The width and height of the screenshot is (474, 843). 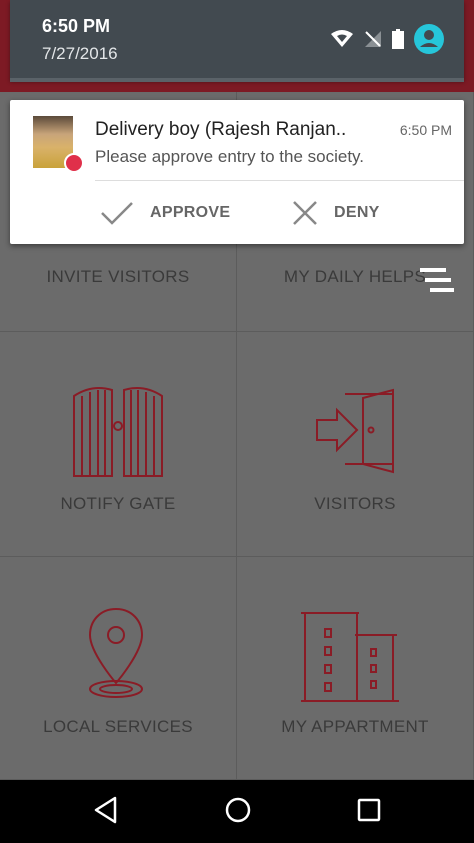 What do you see at coordinates (305, 213) in the screenshot?
I see `close-icon` at bounding box center [305, 213].